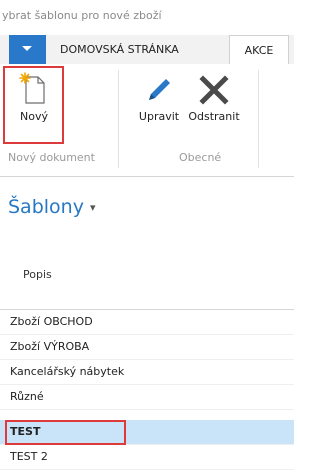 This screenshot has height=470, width=320. What do you see at coordinates (50, 346) in the screenshot?
I see `list-cell: Zboží VÝROBA` at bounding box center [50, 346].